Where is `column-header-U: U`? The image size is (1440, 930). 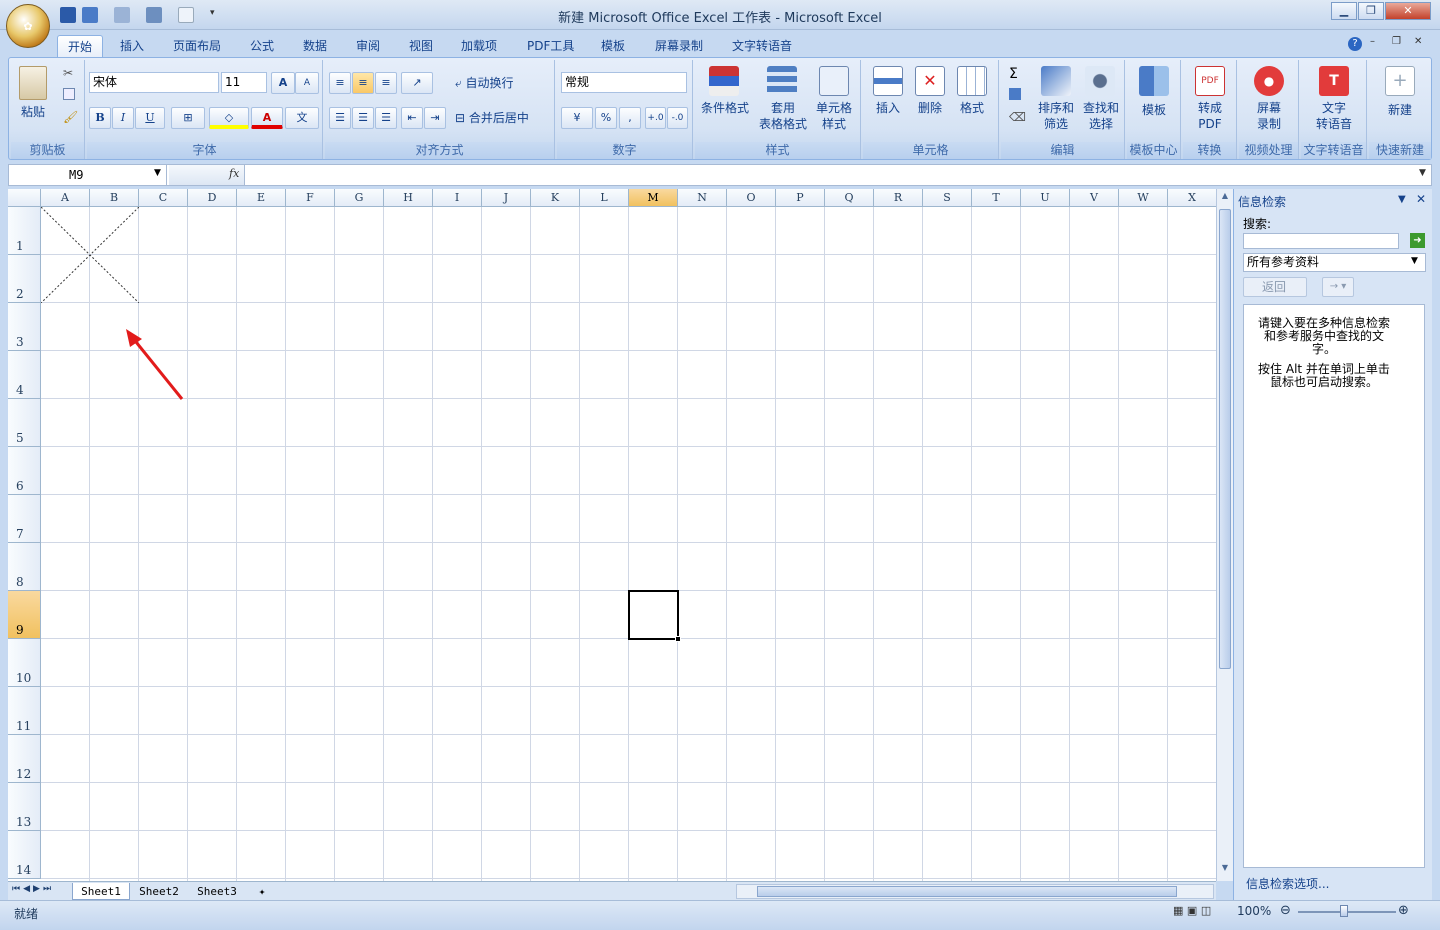
column-header-U: U is located at coordinates (1045, 198).